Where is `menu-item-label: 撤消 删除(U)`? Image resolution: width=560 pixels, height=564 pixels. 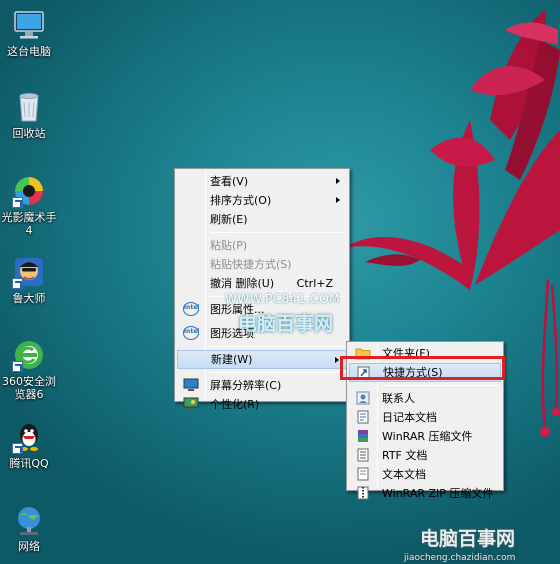 menu-item-label: 撤消 删除(U) is located at coordinates (242, 283).